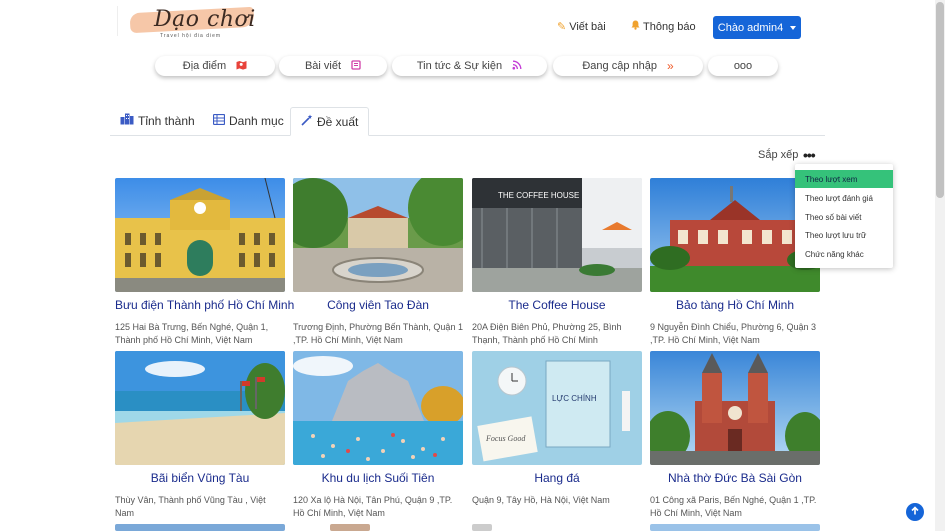  Describe the element at coordinates (467, 121) in the screenshot. I see `tab-bar: Tỉnh thành Danh mục Đề xuất` at that location.